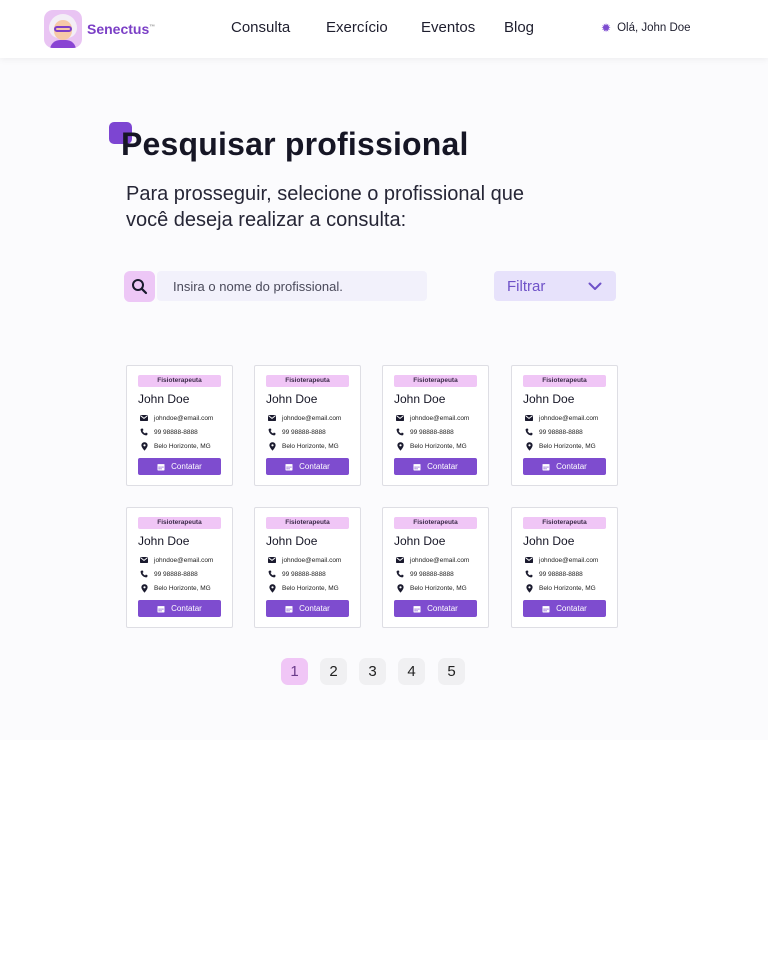 The width and height of the screenshot is (768, 966). I want to click on nav-consulta: Consulta, so click(260, 27).